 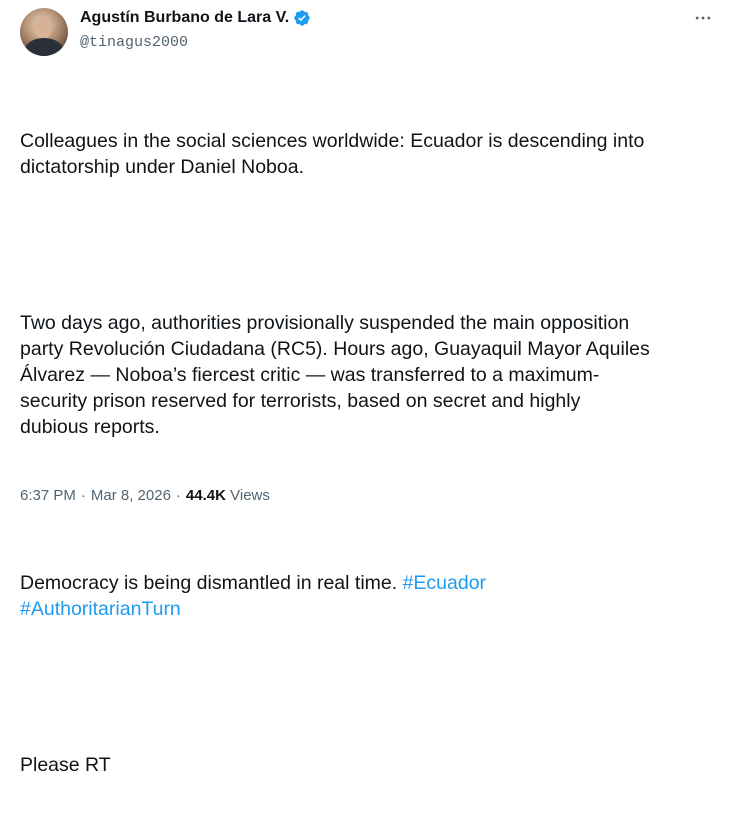 What do you see at coordinates (184, 18) in the screenshot?
I see `author-name: Agustín Burbano de Lara V.` at bounding box center [184, 18].